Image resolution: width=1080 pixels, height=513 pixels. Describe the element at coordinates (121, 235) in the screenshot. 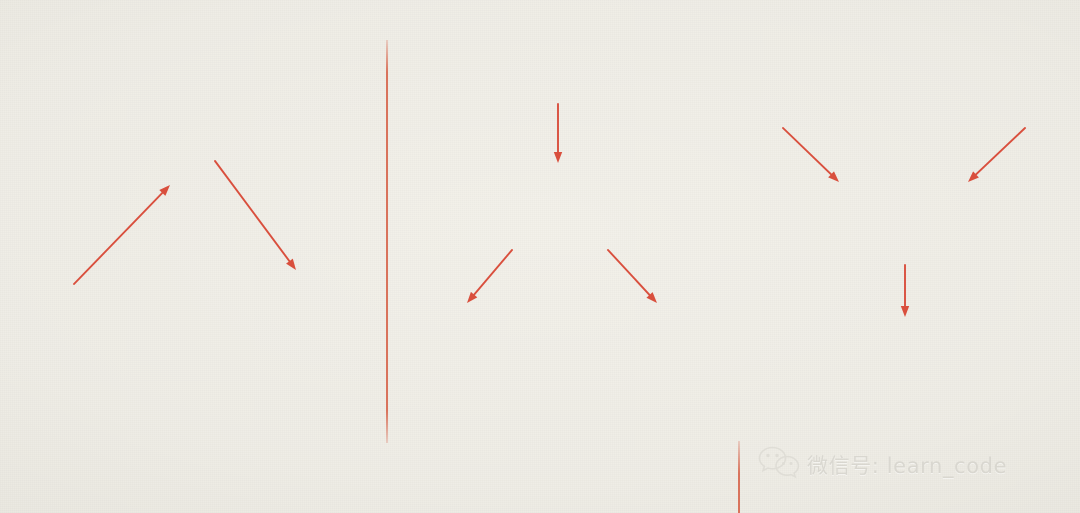

I see `arrow-service-to-etcd` at that location.